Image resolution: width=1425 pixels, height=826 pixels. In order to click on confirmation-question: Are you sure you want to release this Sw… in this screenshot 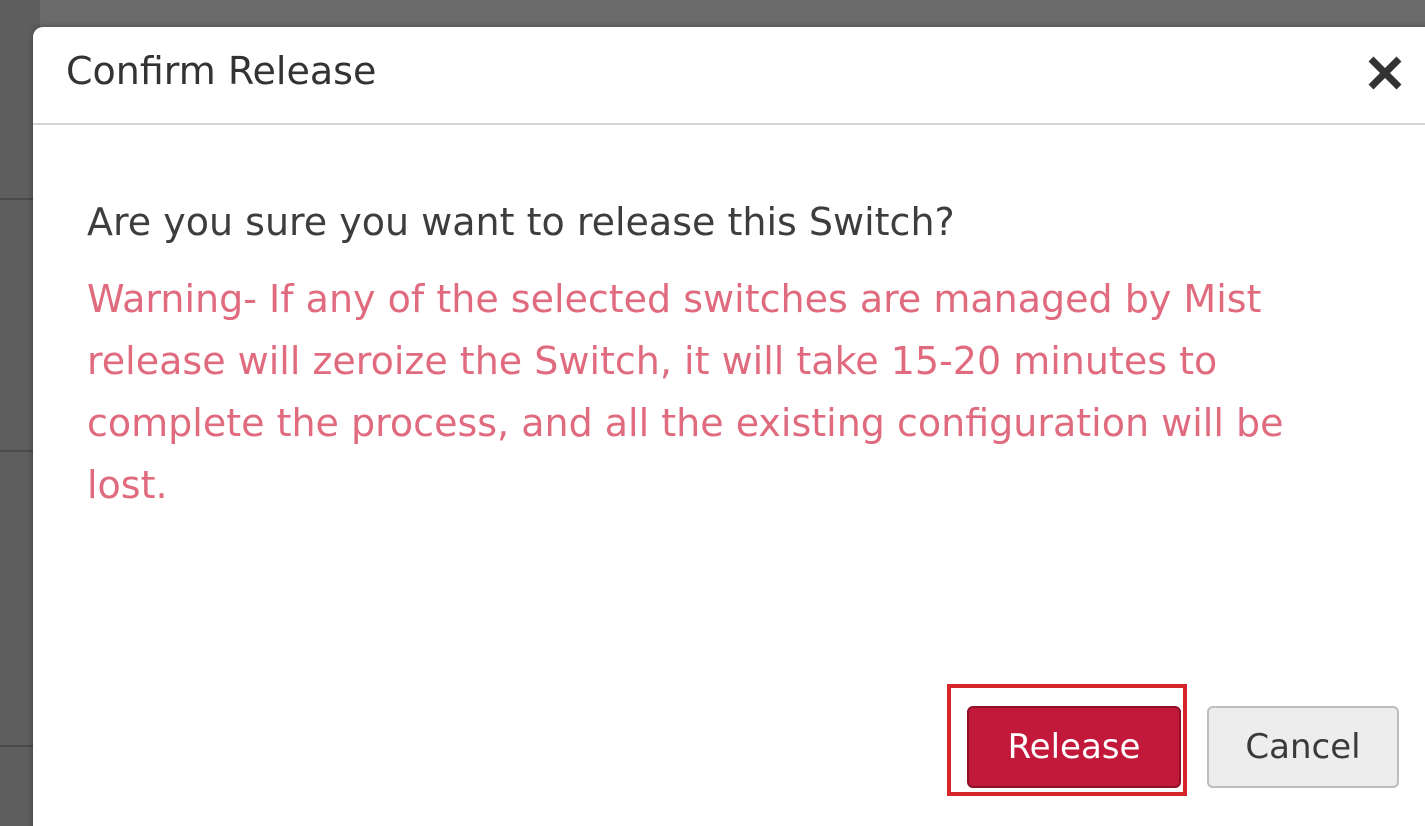, I will do `click(521, 222)`.